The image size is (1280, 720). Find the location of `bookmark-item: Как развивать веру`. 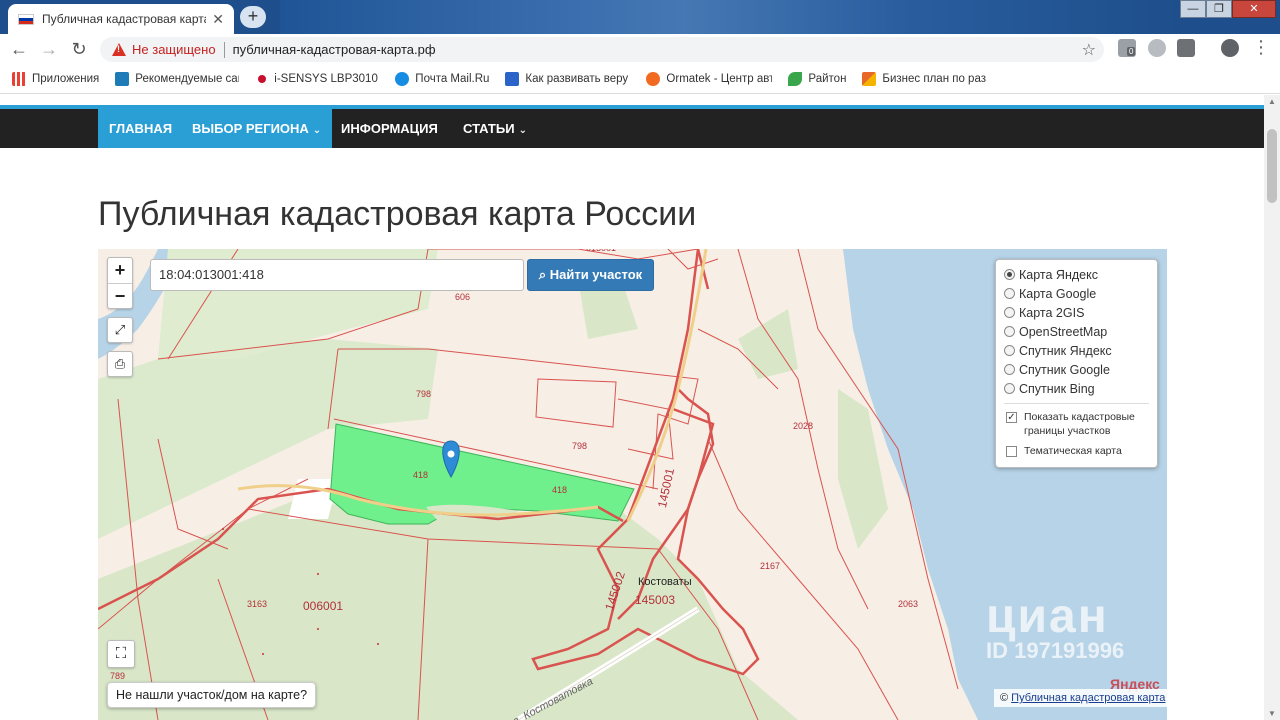

bookmark-item: Как развивать веру is located at coordinates (567, 78).